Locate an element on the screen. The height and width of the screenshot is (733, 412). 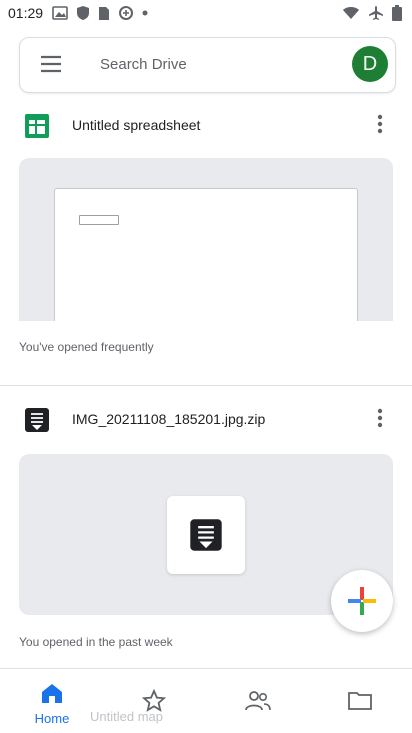
spreadsheet-thumbnail is located at coordinates (206, 254).